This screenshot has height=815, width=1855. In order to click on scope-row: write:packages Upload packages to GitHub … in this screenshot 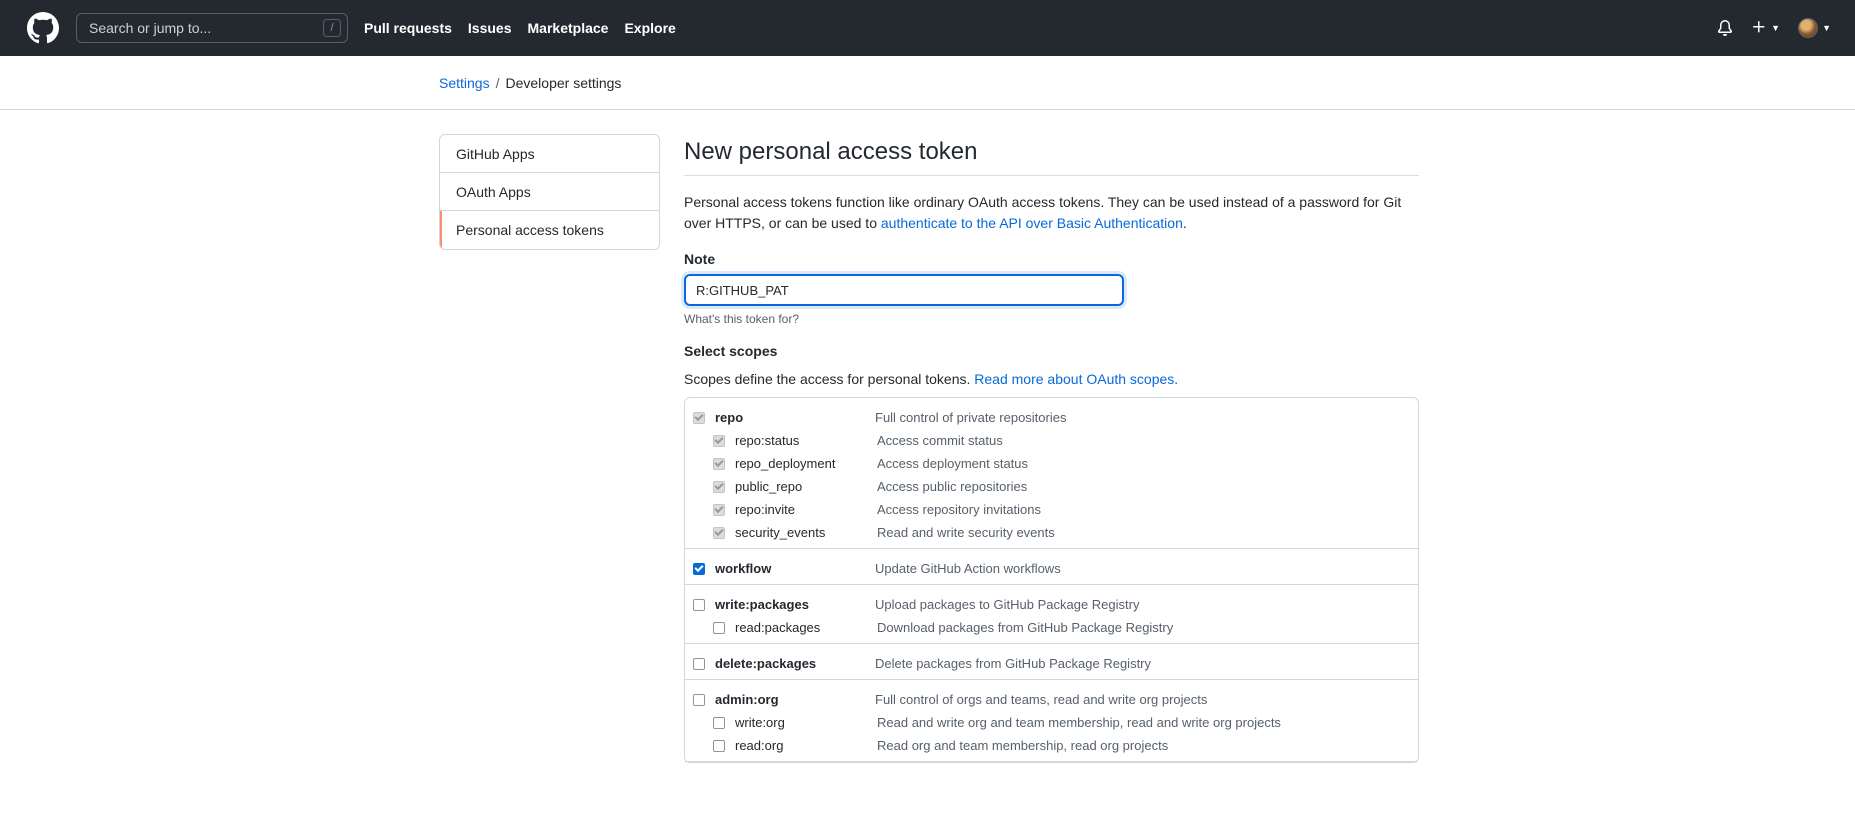, I will do `click(1051, 604)`.